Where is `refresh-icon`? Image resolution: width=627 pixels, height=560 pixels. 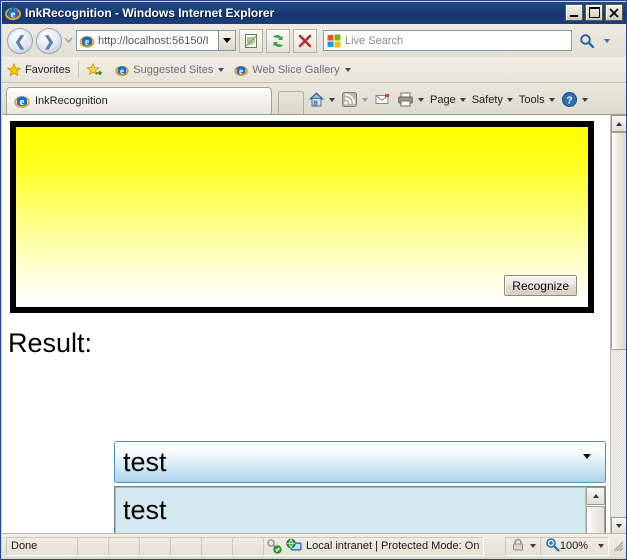
refresh-icon is located at coordinates (278, 40).